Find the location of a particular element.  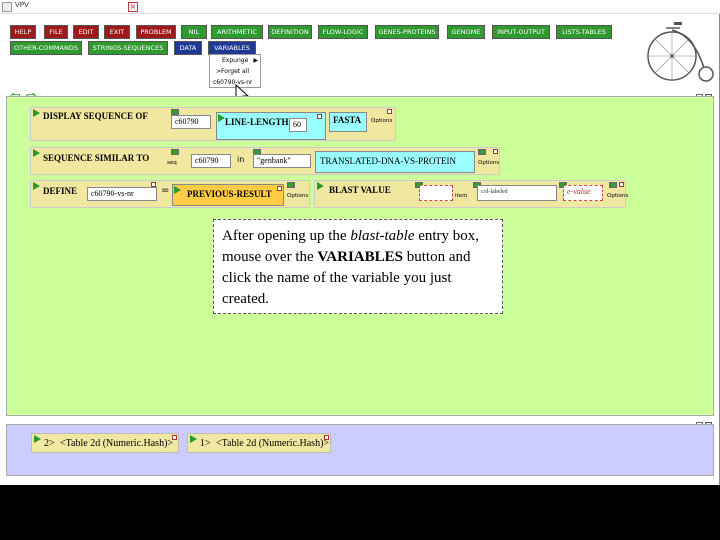

column-field: col-labeled is located at coordinates (517, 193).